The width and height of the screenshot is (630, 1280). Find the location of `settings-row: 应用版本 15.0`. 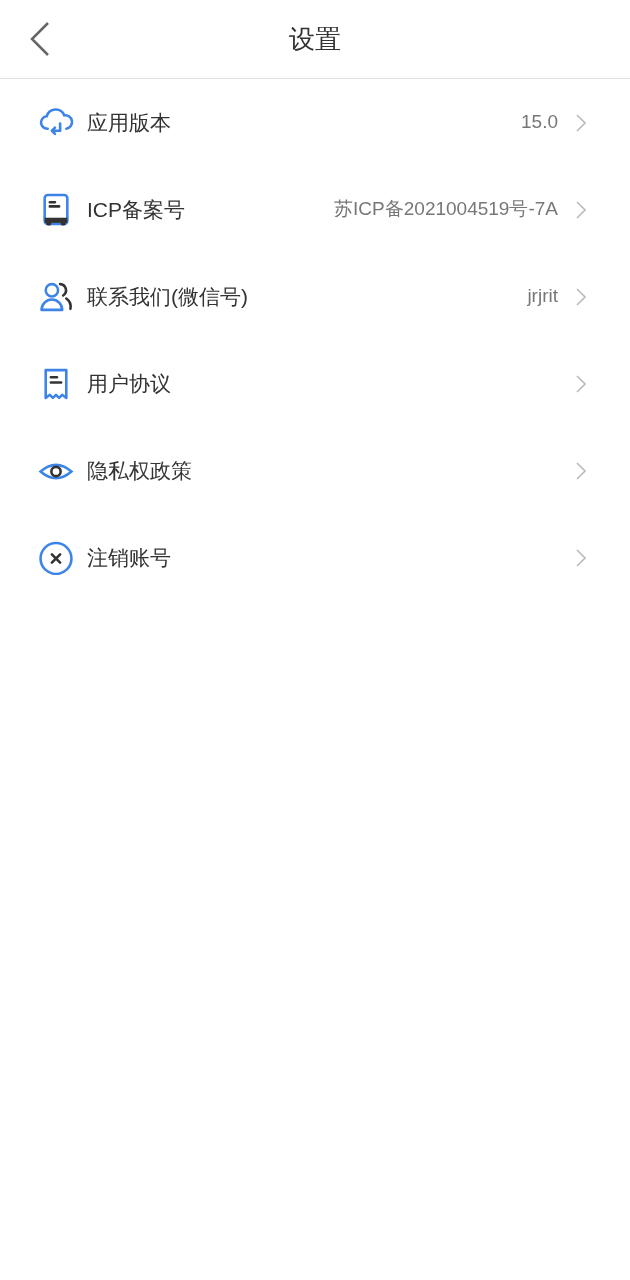

settings-row: 应用版本 15.0 is located at coordinates (315, 122).